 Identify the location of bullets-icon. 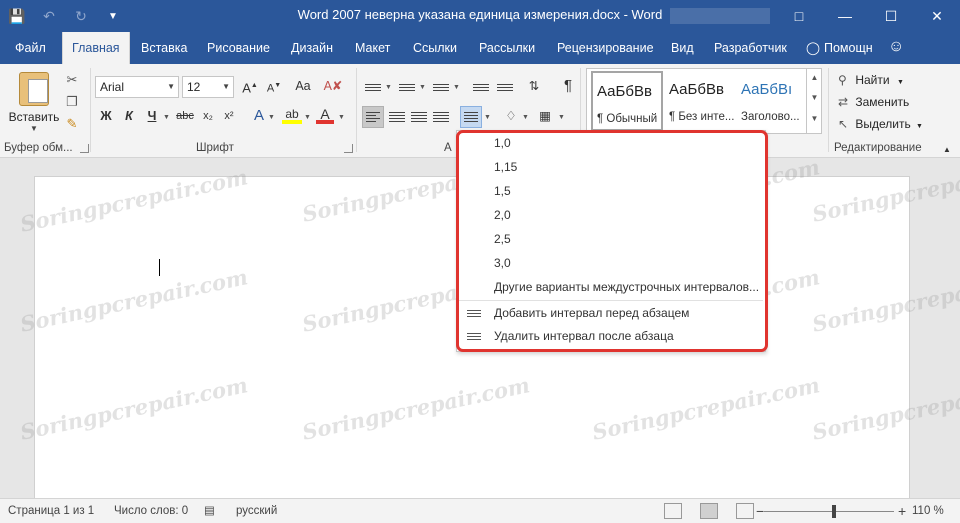
(373, 87).